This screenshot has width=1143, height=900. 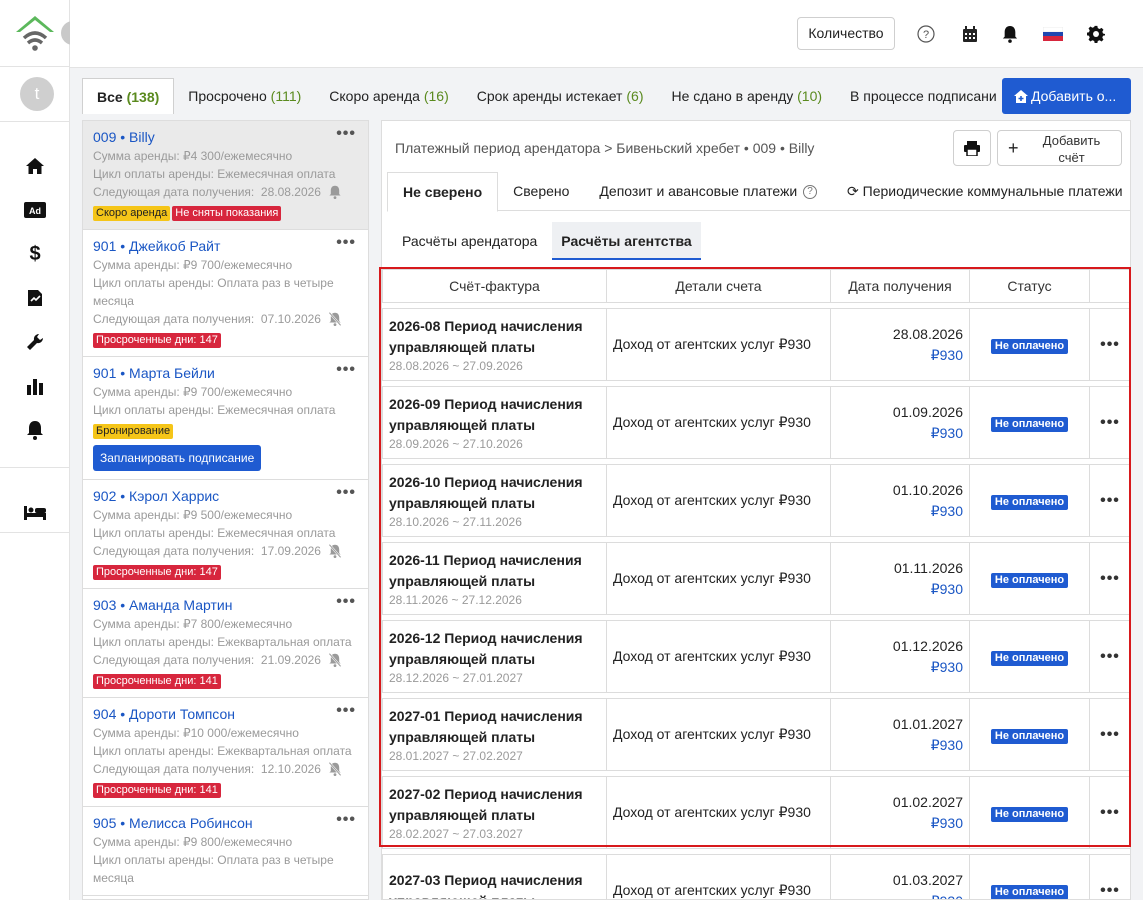 What do you see at coordinates (1029, 286) in the screenshot?
I see `column-header-status: Статус` at bounding box center [1029, 286].